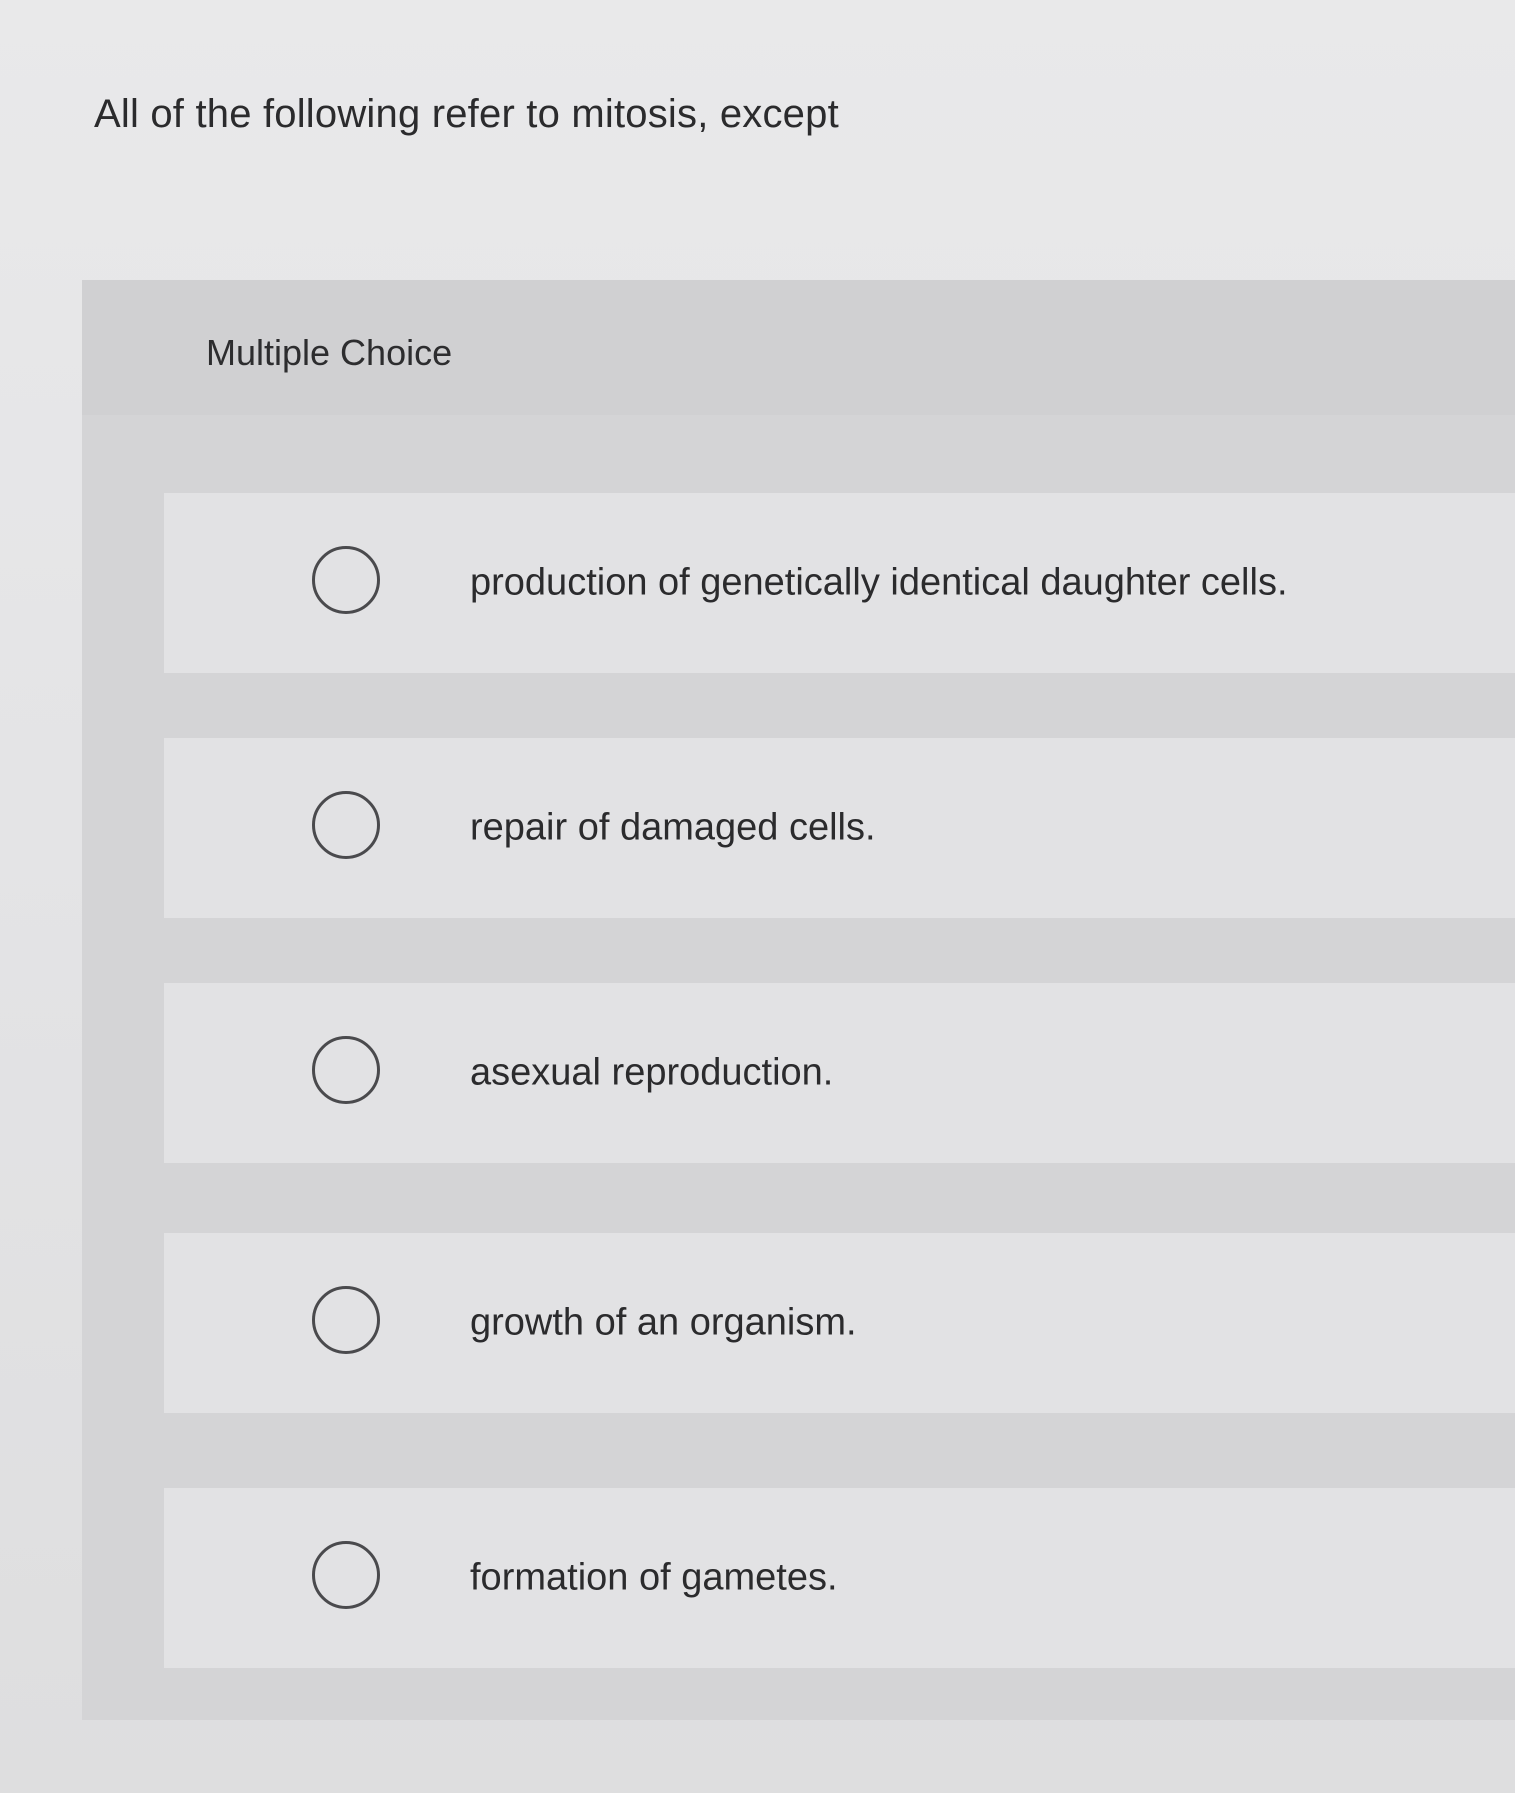  I want to click on answer-option-label: asexual reproduction., so click(652, 1072).